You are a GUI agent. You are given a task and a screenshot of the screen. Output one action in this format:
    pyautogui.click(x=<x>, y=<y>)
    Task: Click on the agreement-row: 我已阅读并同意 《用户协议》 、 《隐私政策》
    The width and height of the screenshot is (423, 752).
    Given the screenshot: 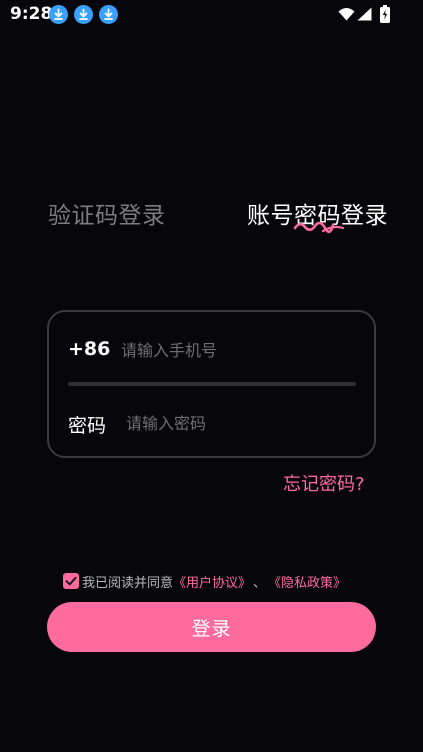 What is the action you would take?
    pyautogui.click(x=204, y=581)
    